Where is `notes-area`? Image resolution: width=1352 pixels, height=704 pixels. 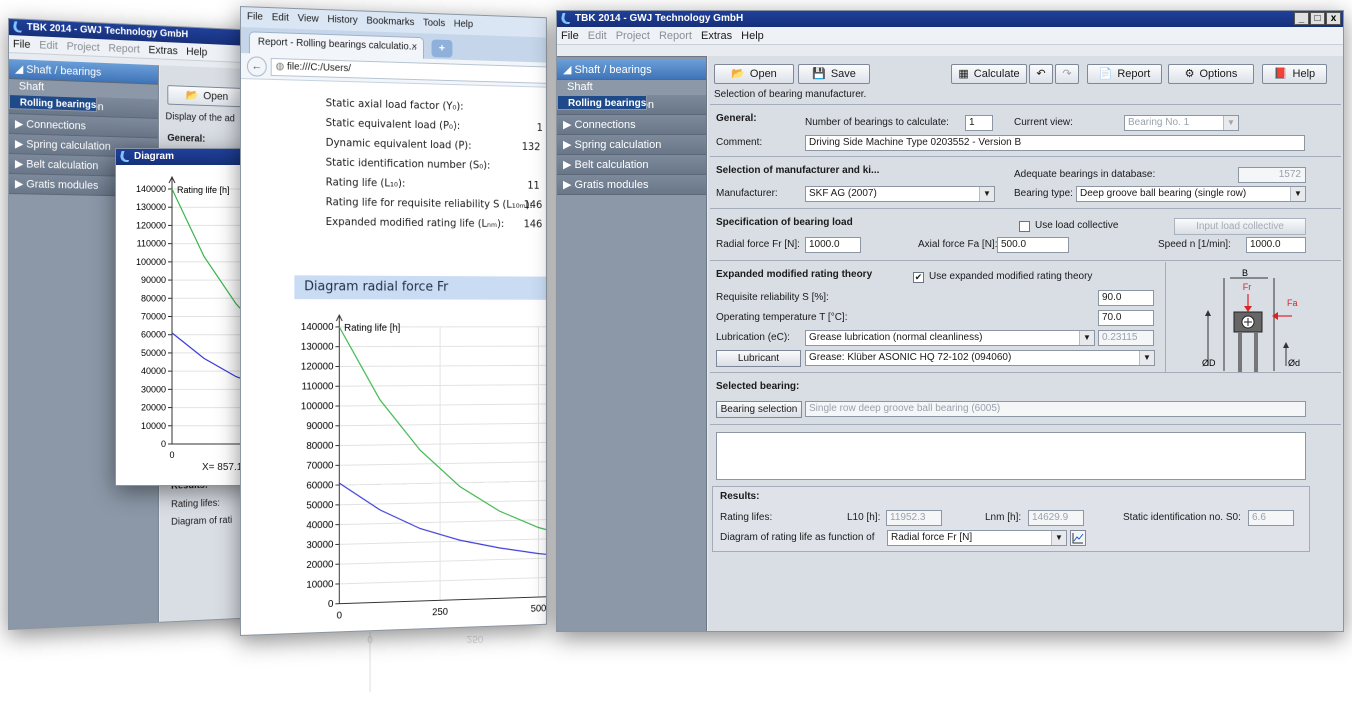 notes-area is located at coordinates (1011, 456).